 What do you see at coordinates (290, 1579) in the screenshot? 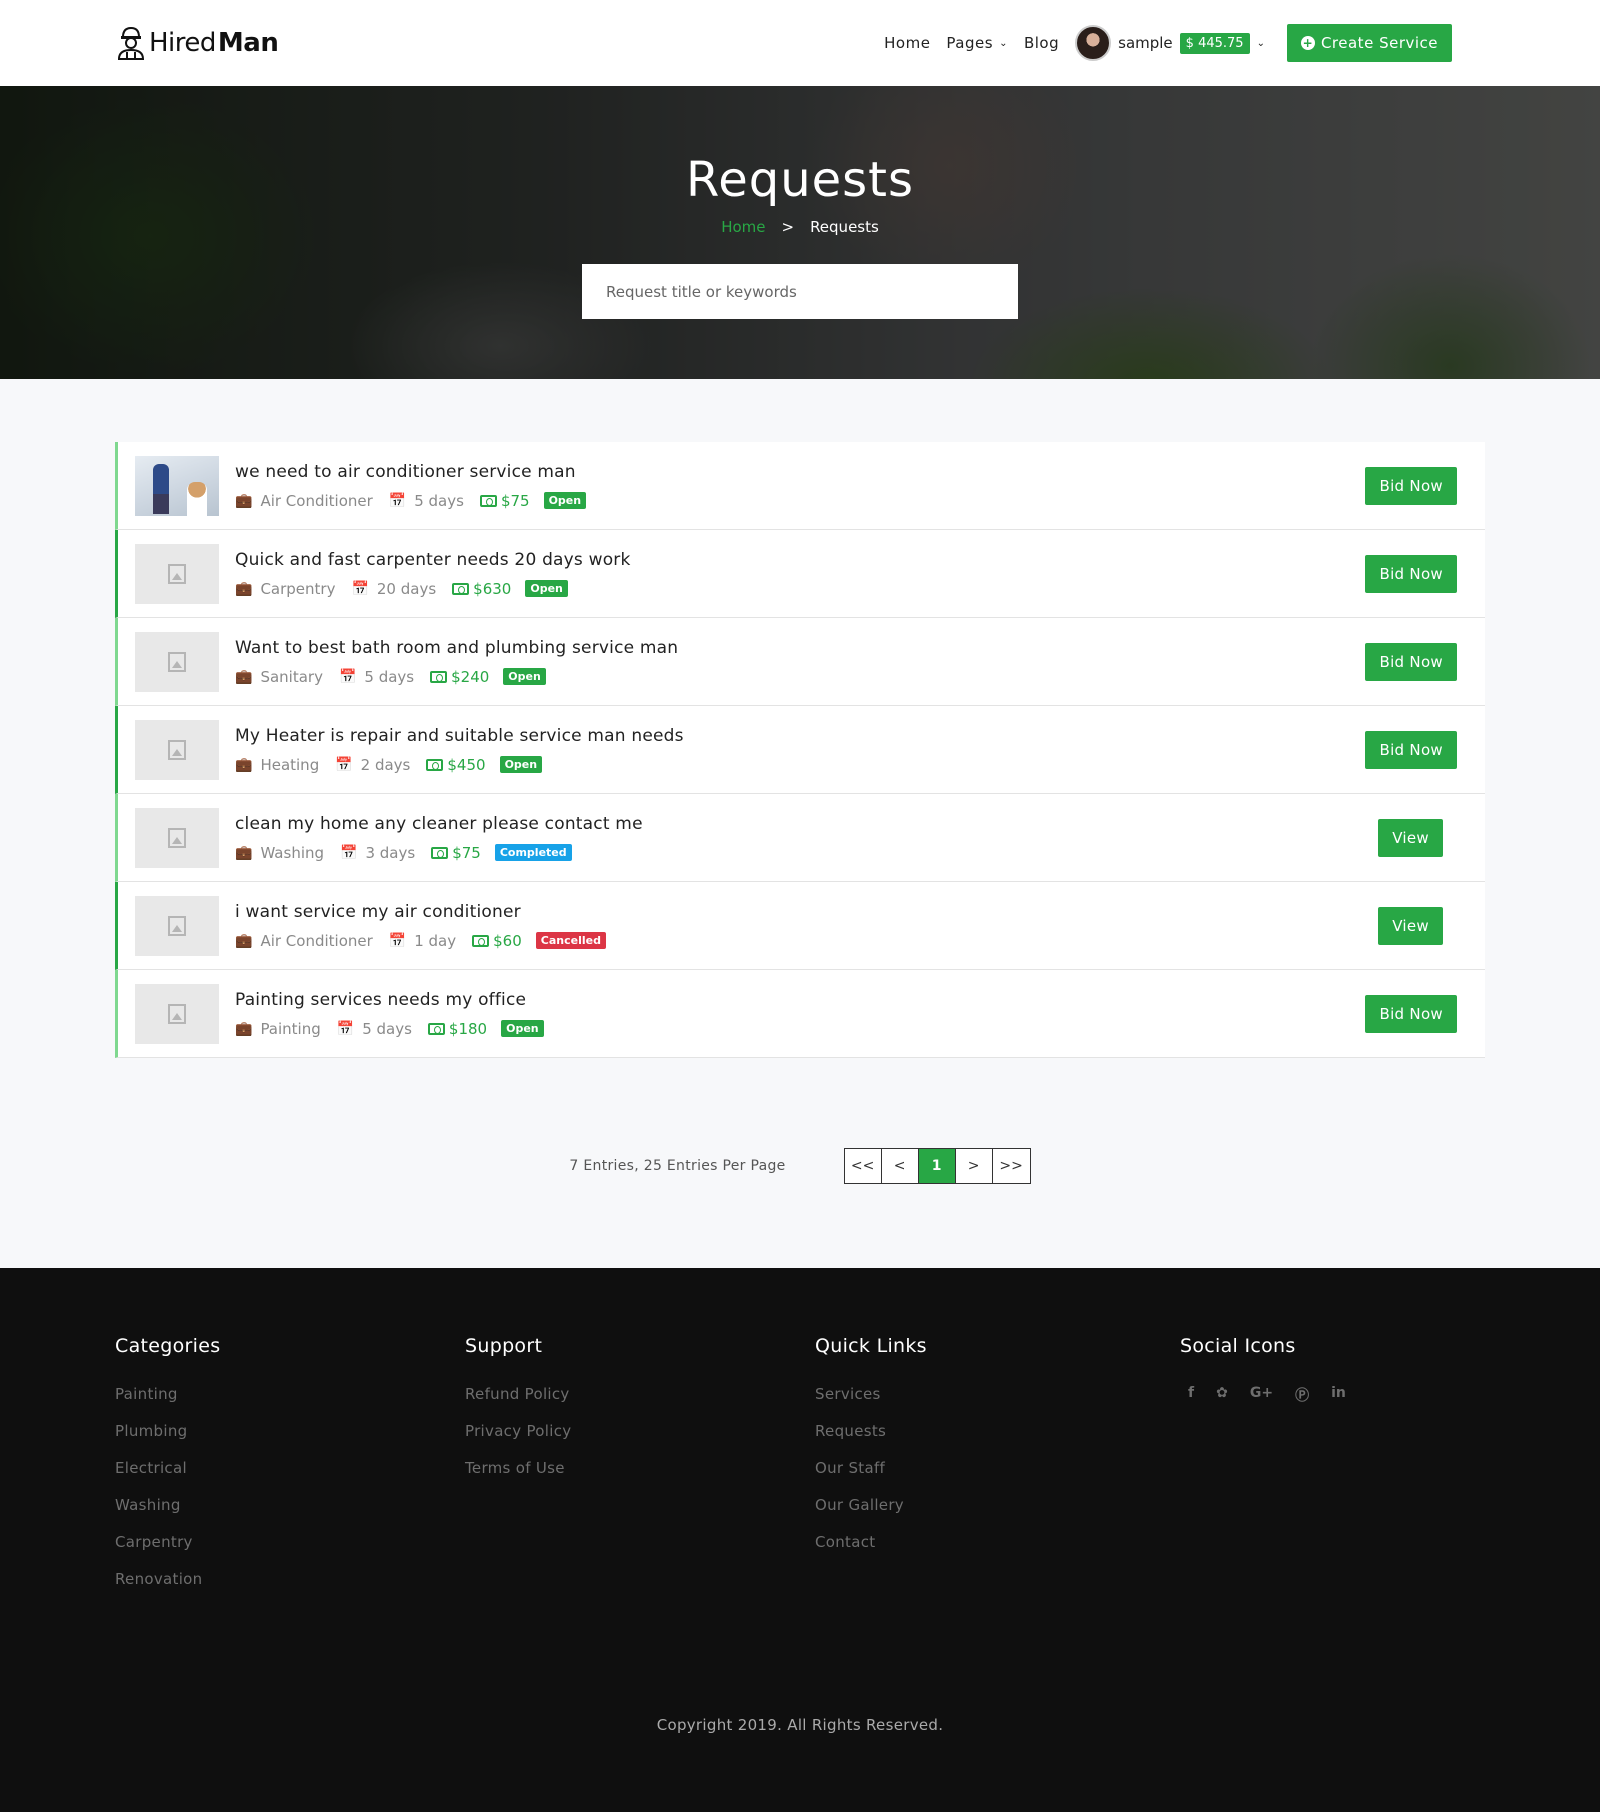
I see `footer-link: Renovation` at bounding box center [290, 1579].